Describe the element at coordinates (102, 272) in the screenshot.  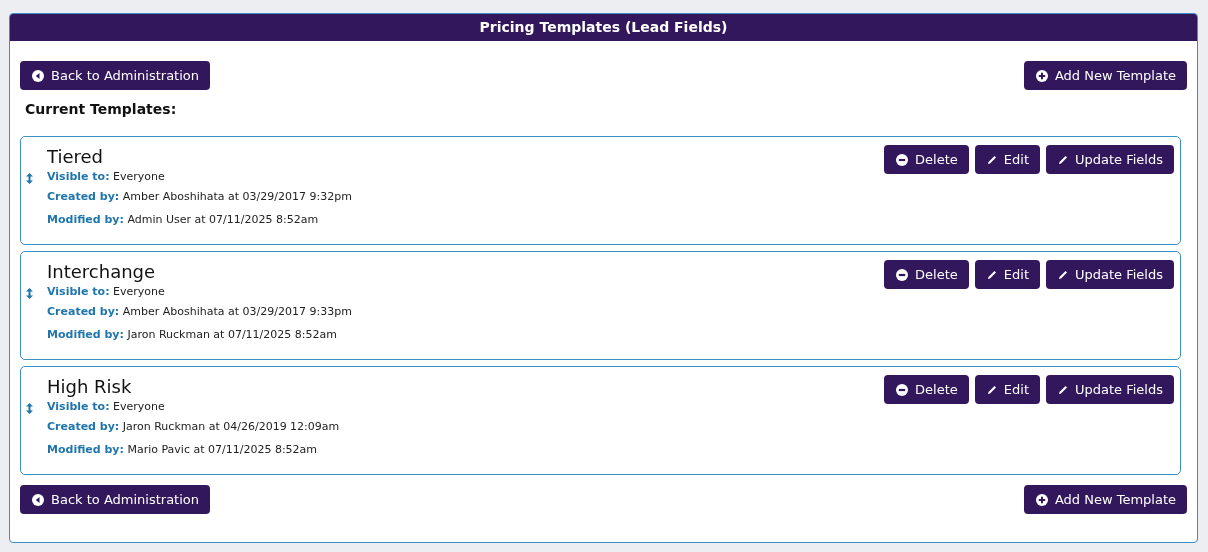
I see `template-name: Interchange` at that location.